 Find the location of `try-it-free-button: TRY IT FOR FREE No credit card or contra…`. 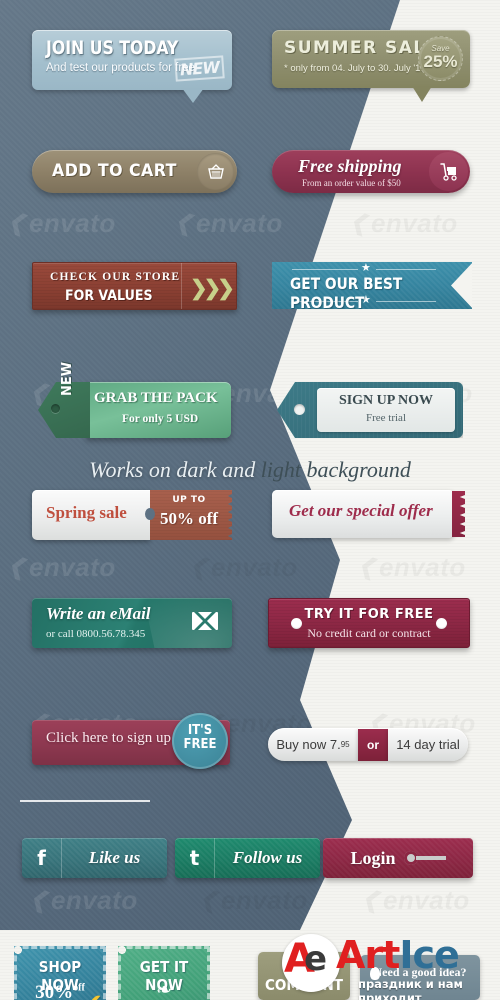

try-it-free-button: TRY IT FOR FREE No credit card or contra… is located at coordinates (369, 623).